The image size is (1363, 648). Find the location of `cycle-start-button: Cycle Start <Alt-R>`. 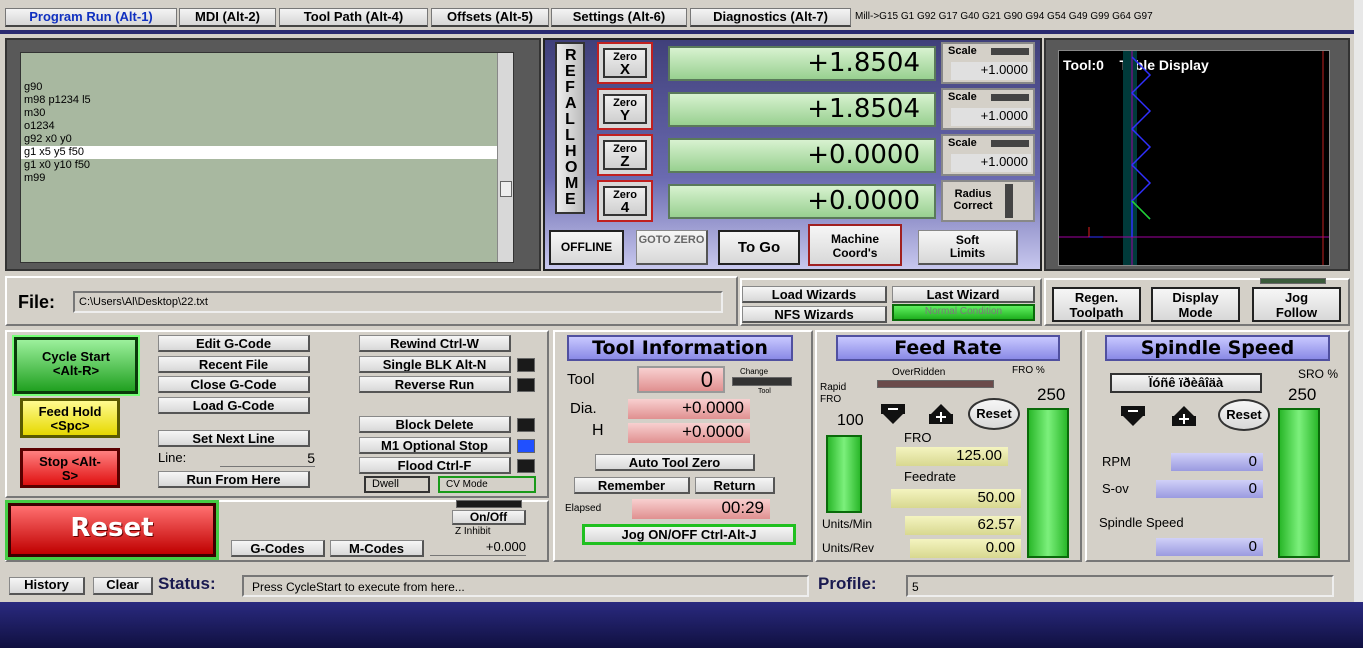

cycle-start-button: Cycle Start <Alt-R> is located at coordinates (76, 365).